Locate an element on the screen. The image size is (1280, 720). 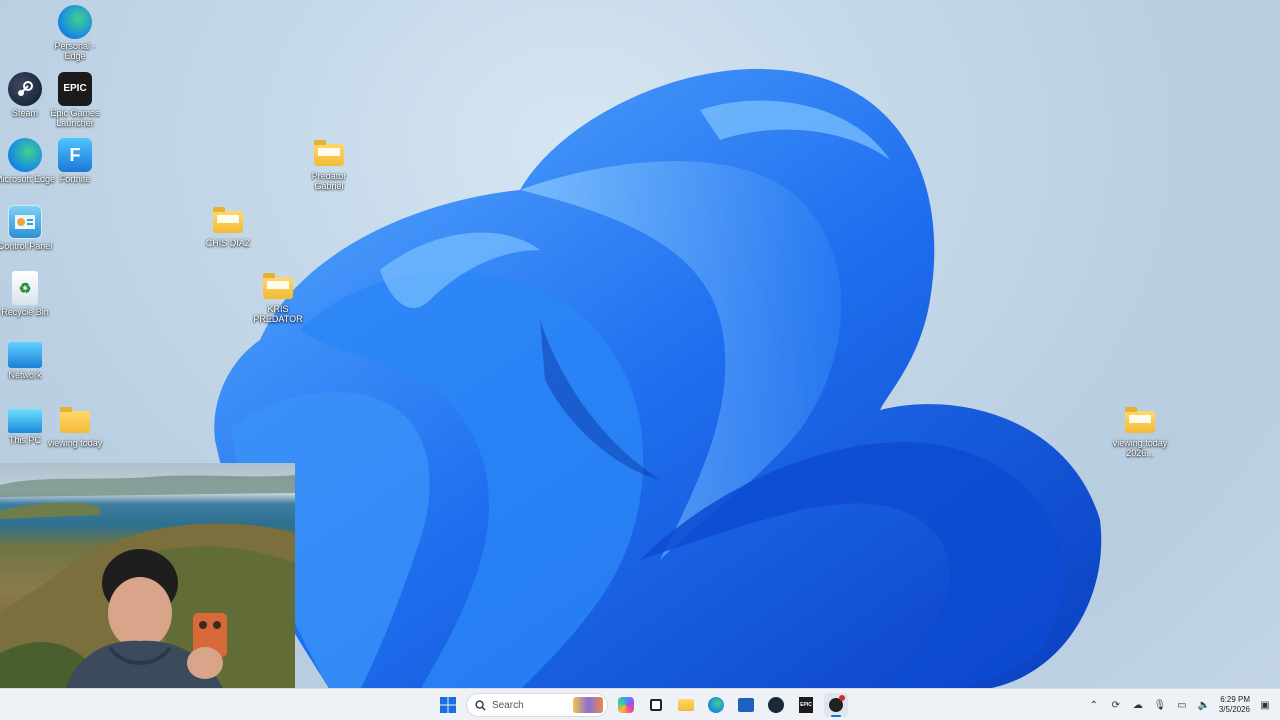
cloud-off-icon: ☁ is located at coordinates (1138, 705).